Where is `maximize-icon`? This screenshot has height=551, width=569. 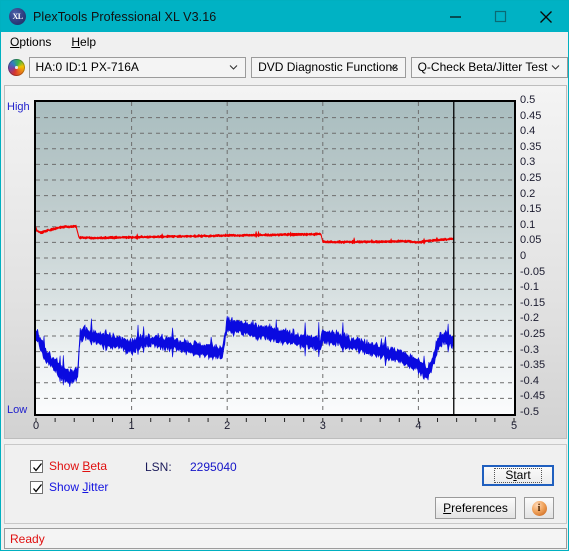 maximize-icon is located at coordinates (500, 16).